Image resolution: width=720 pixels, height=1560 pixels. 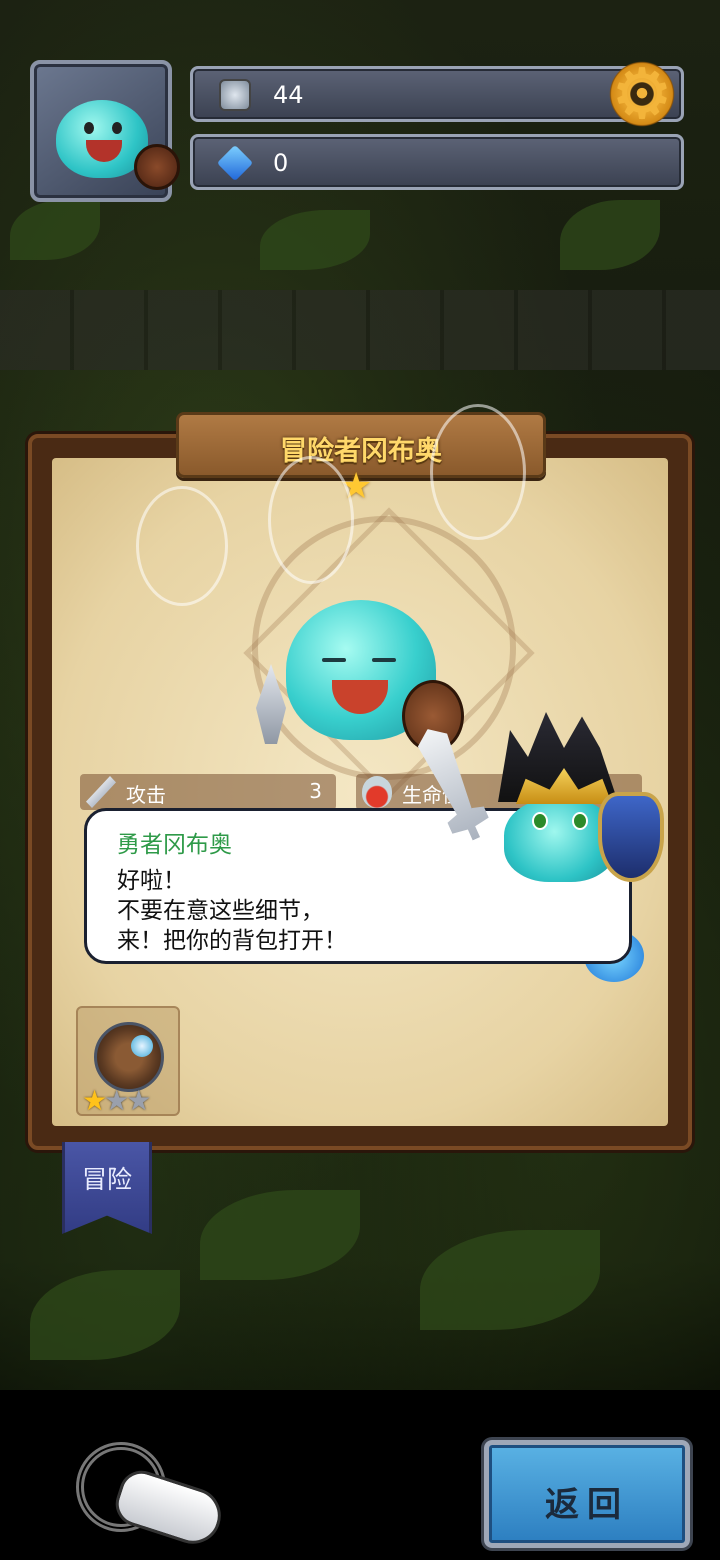 I want to click on equipment-slot: ★★★, so click(x=128, y=1061).